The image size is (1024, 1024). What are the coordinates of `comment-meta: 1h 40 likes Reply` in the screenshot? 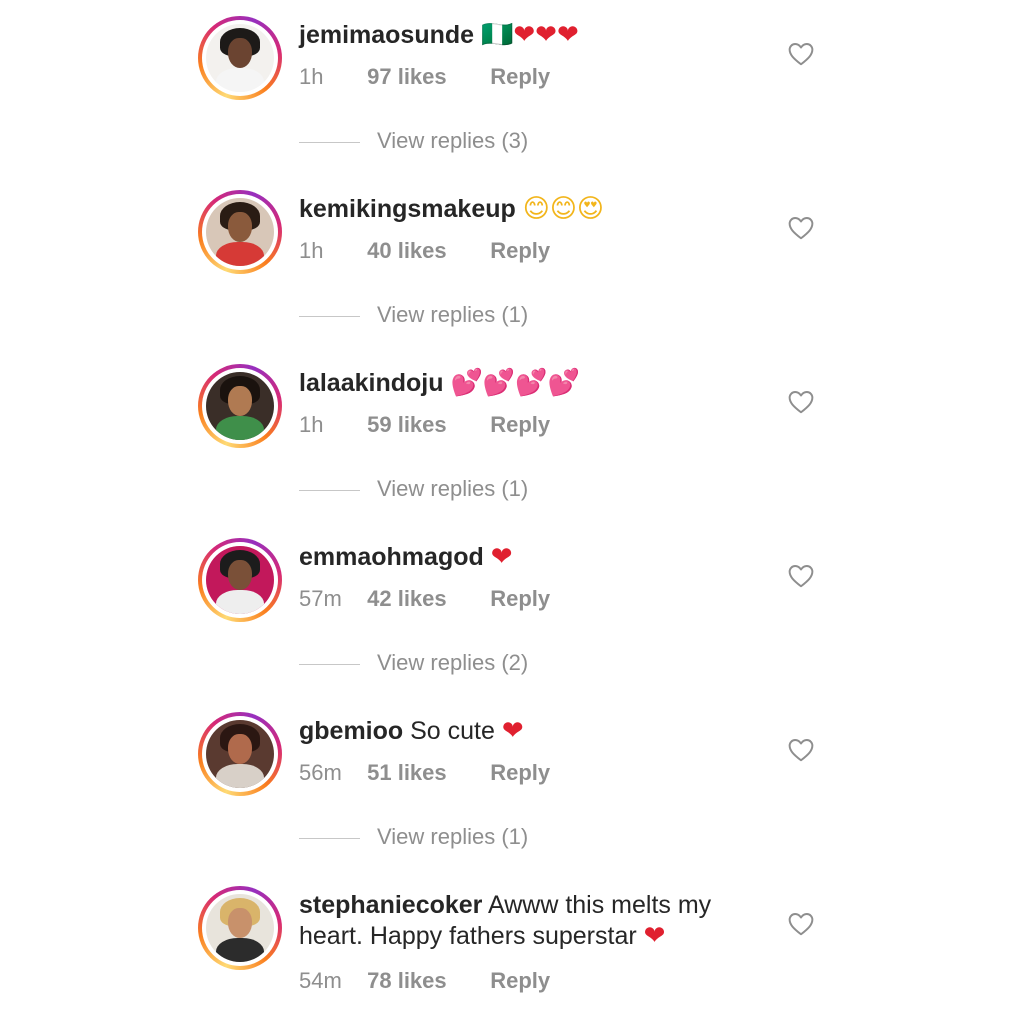 It's located at (424, 251).